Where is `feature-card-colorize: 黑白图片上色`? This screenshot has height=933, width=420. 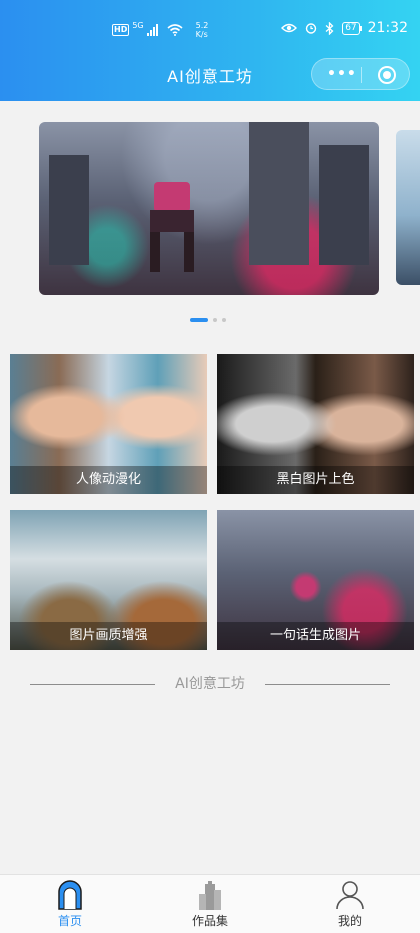
feature-card-colorize: 黑白图片上色 is located at coordinates (315, 424).